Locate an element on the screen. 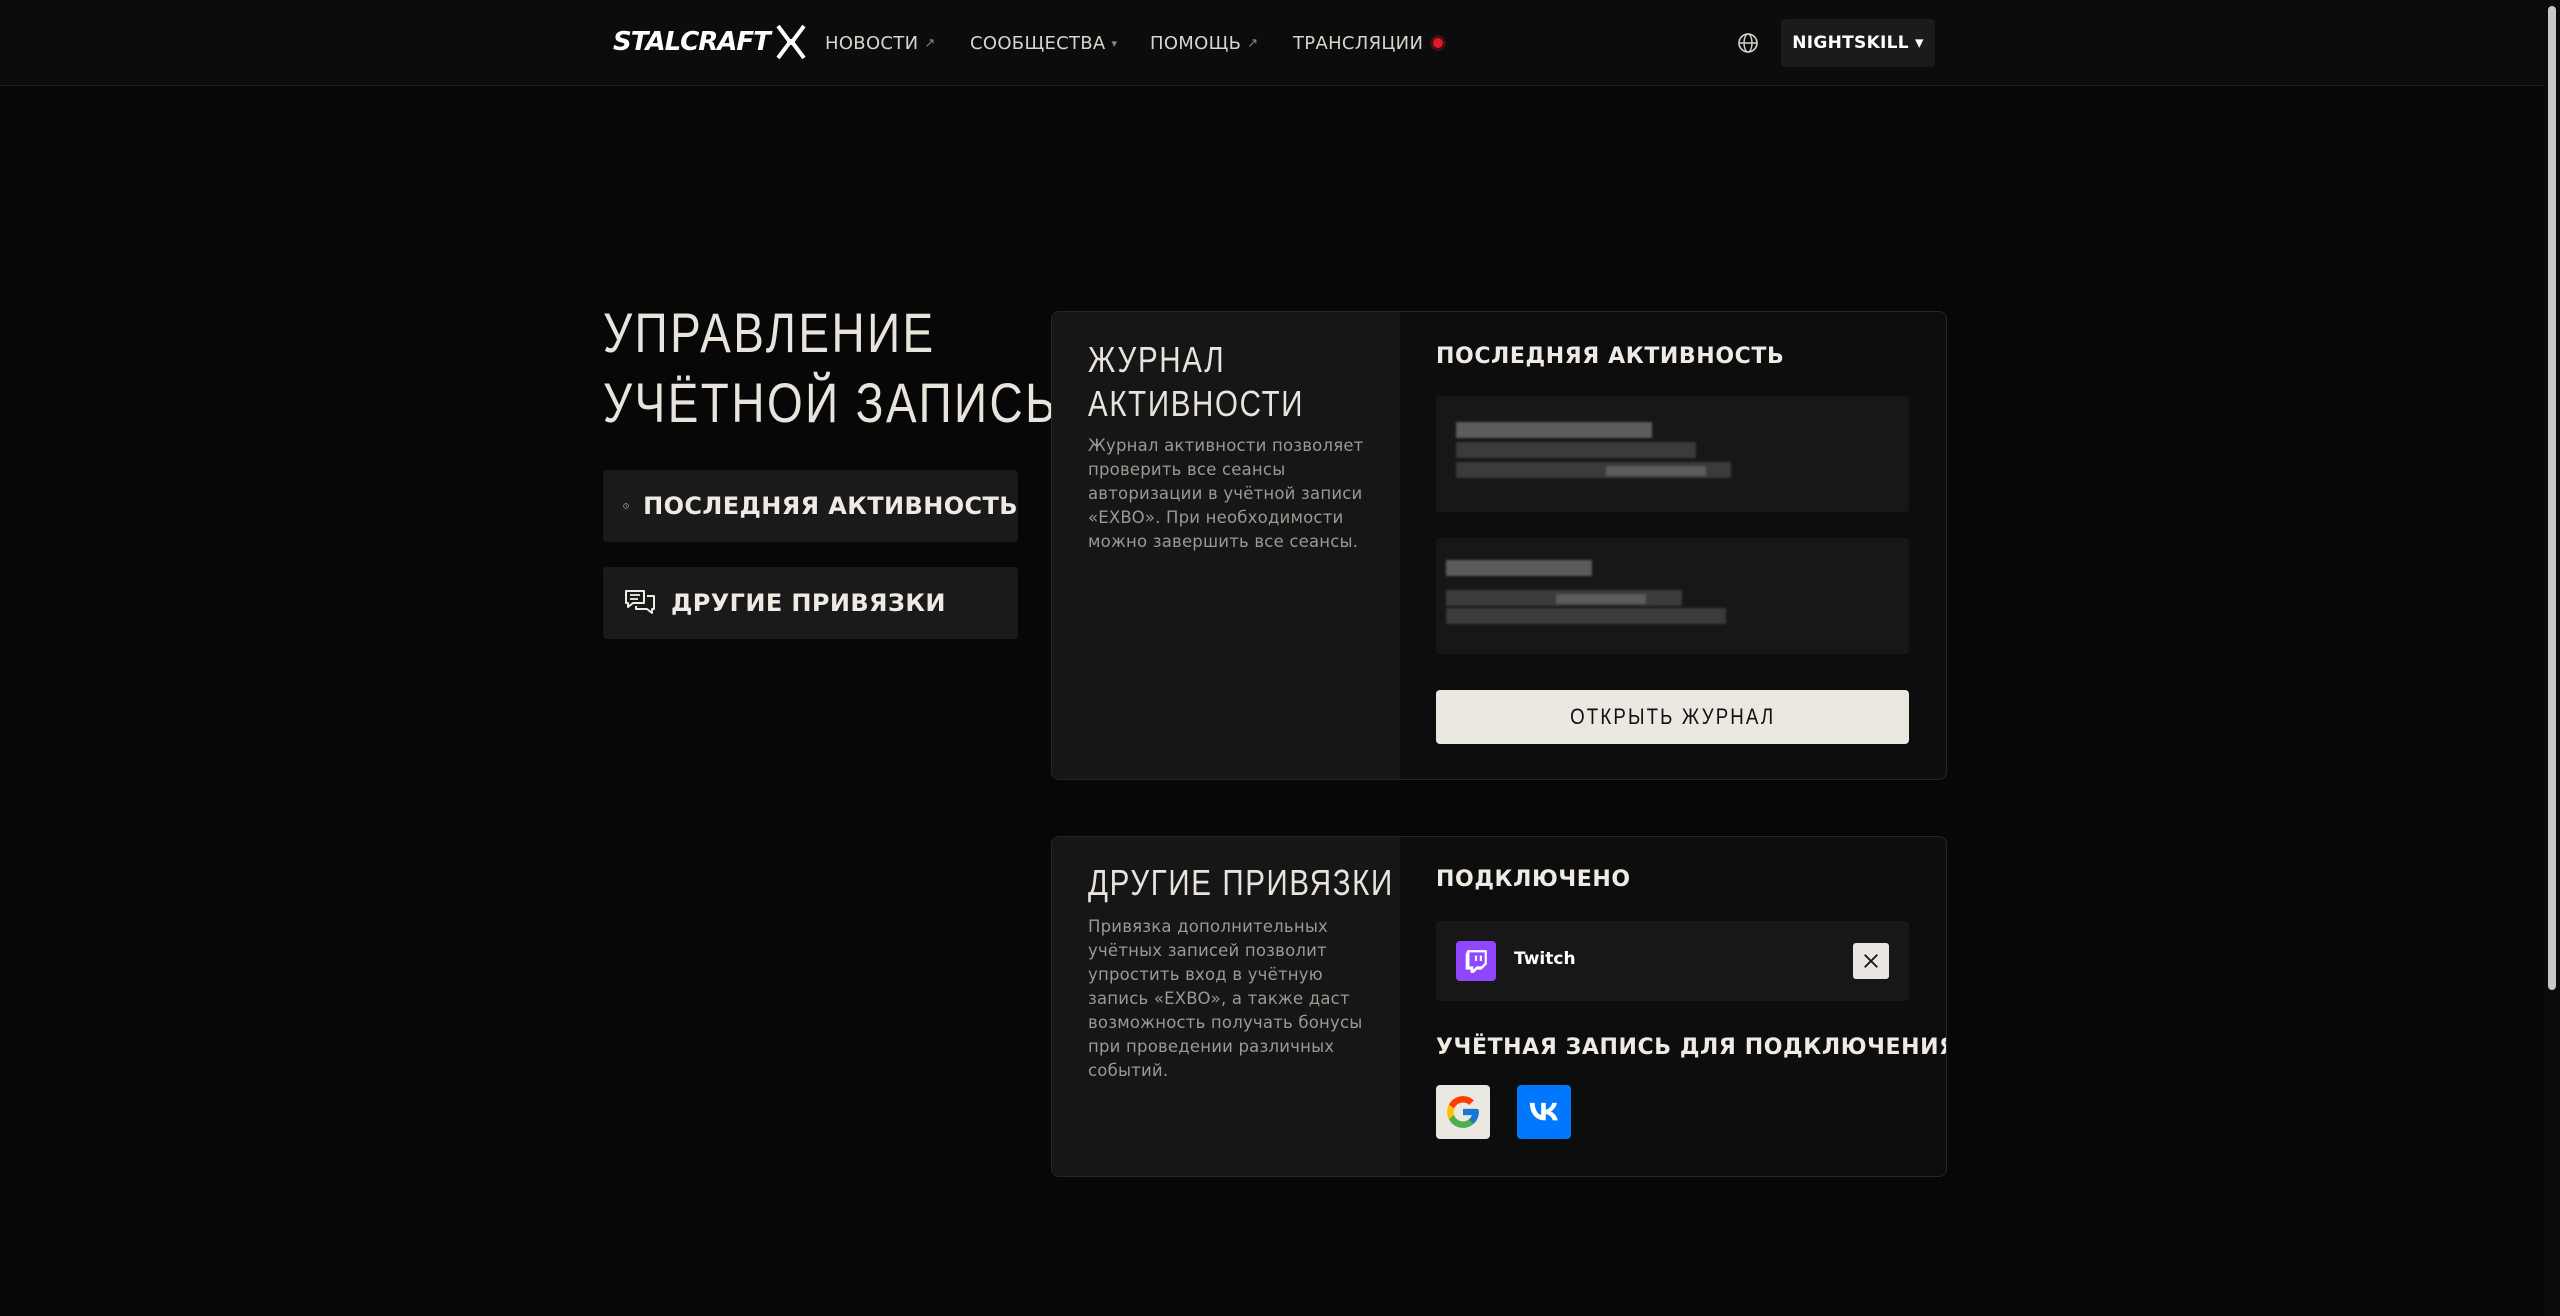 This screenshot has width=2560, height=1316. logo-text: STALCRAFT is located at coordinates (692, 42).